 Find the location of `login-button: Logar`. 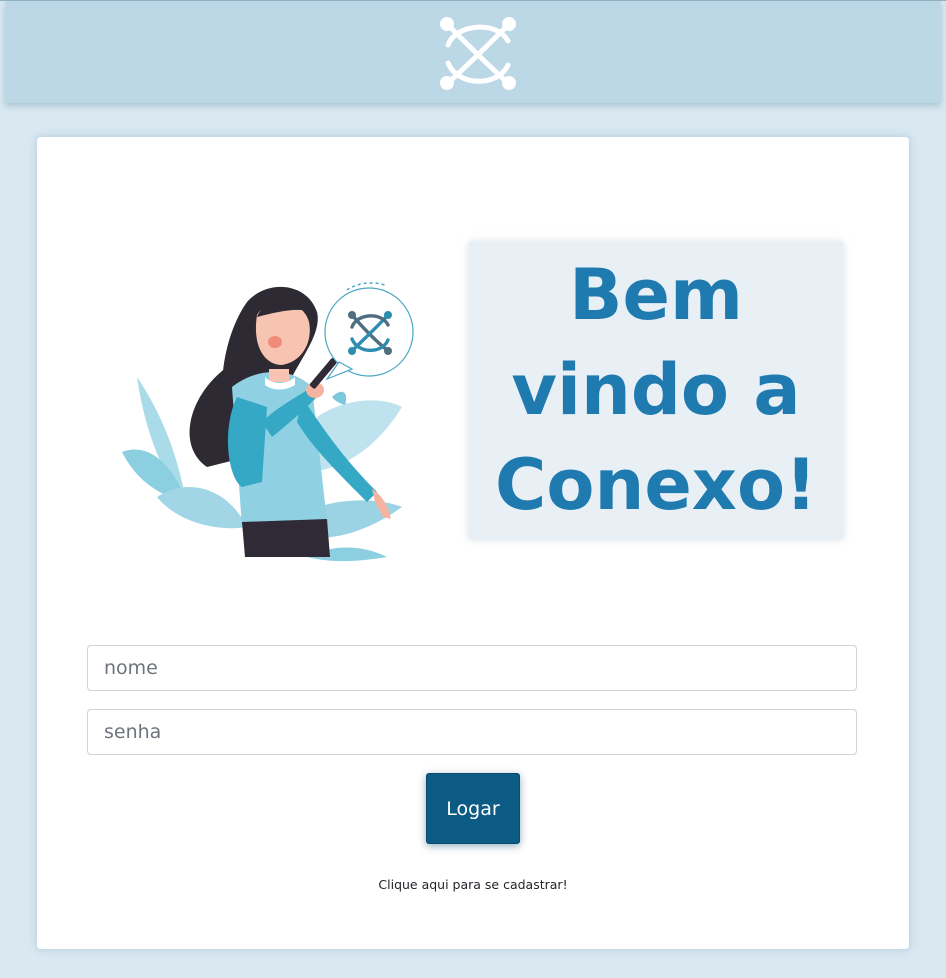

login-button: Logar is located at coordinates (473, 808).